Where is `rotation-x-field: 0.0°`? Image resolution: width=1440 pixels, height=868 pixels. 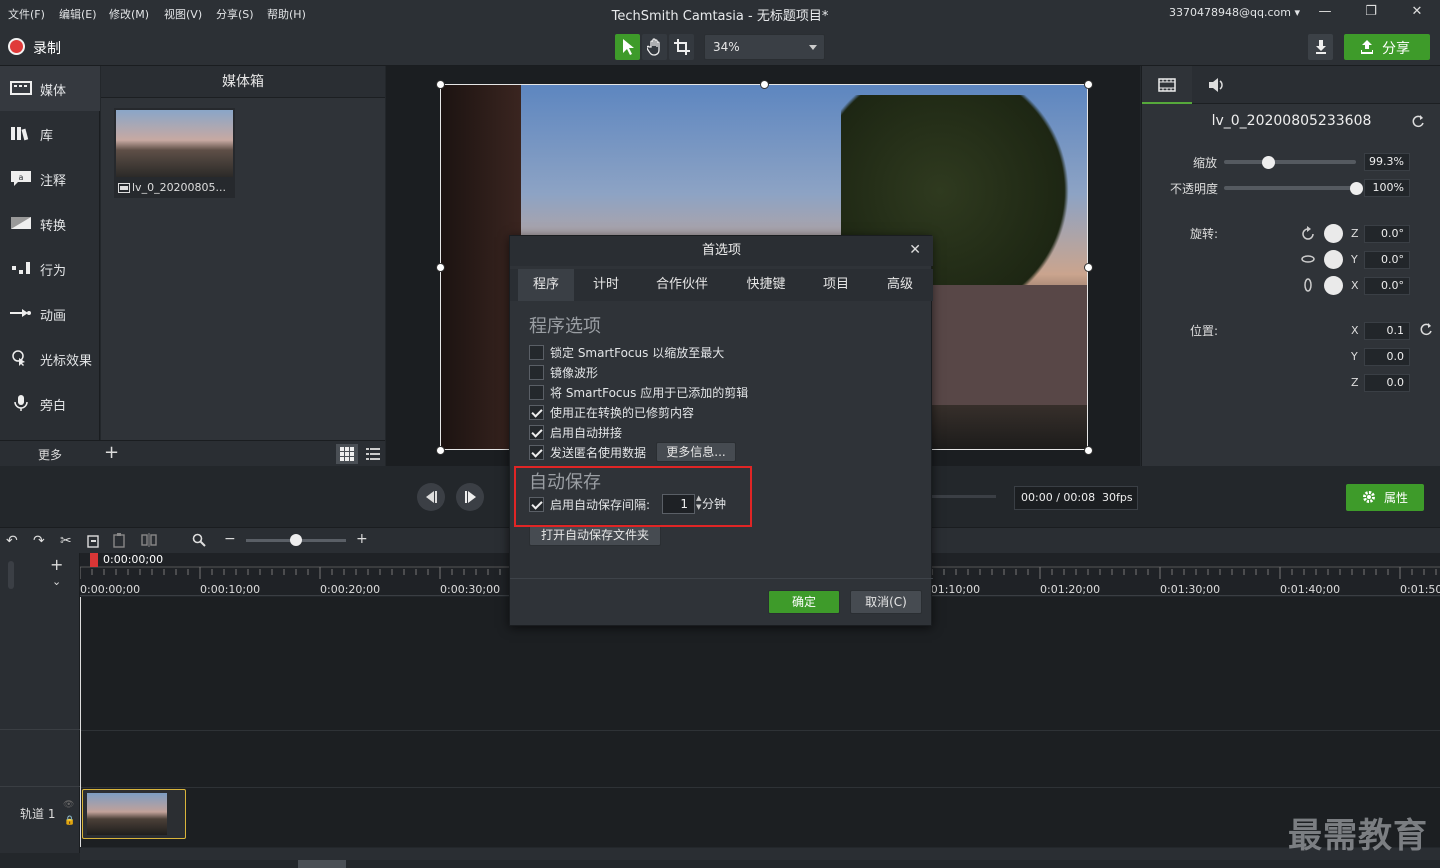 rotation-x-field: 0.0° is located at coordinates (1387, 286).